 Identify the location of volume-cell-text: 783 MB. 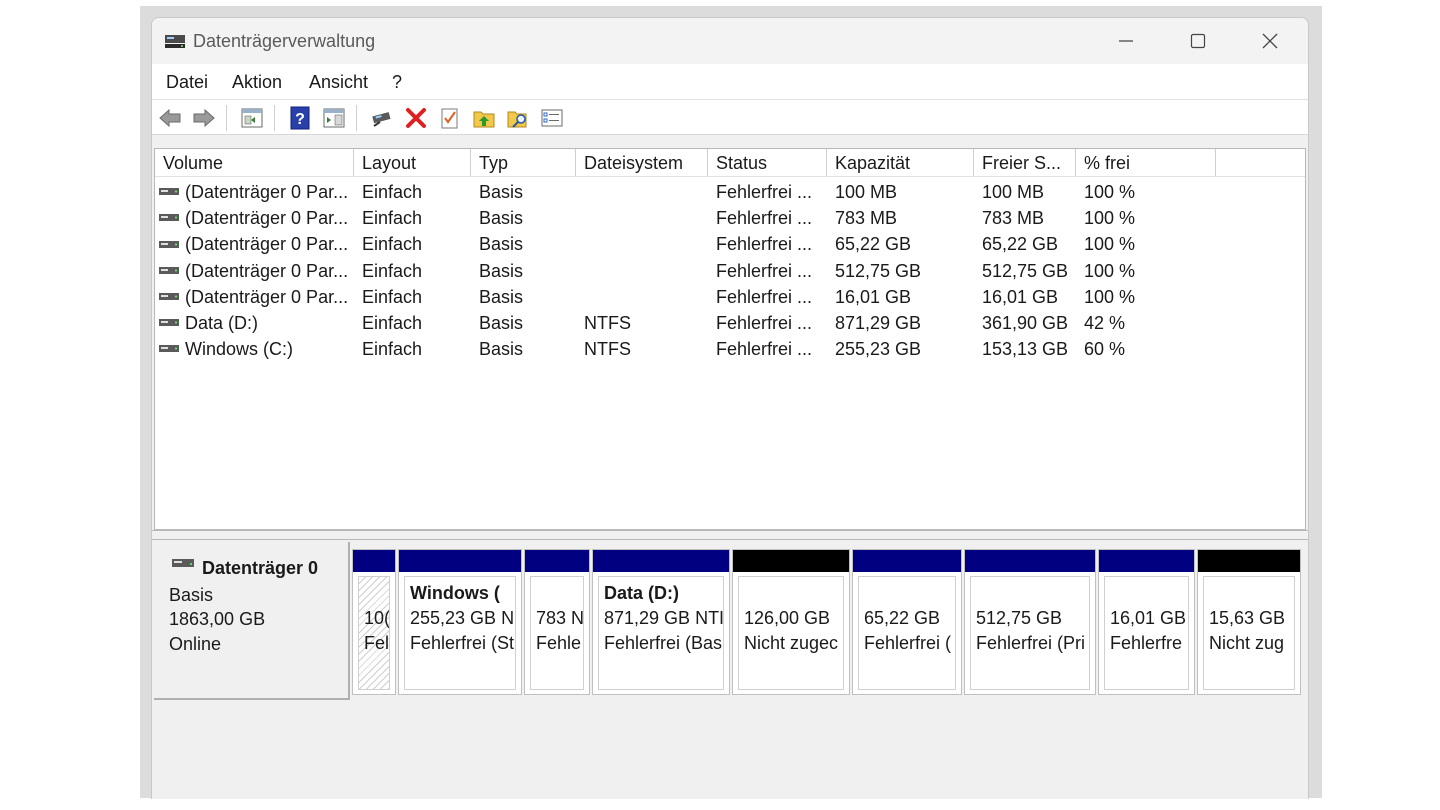
(1013, 218).